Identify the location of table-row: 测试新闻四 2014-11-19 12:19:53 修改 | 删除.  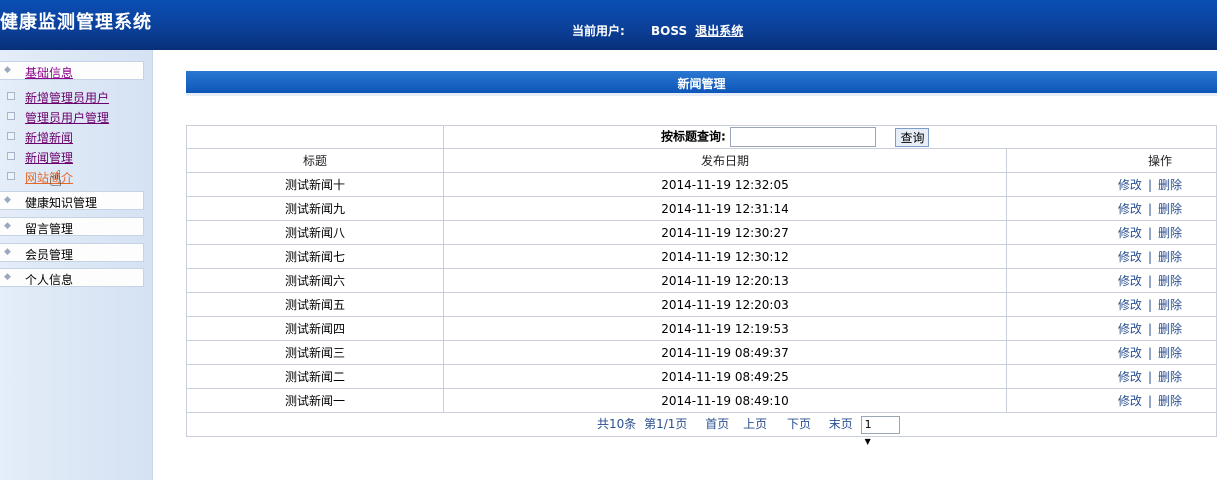
(701, 328).